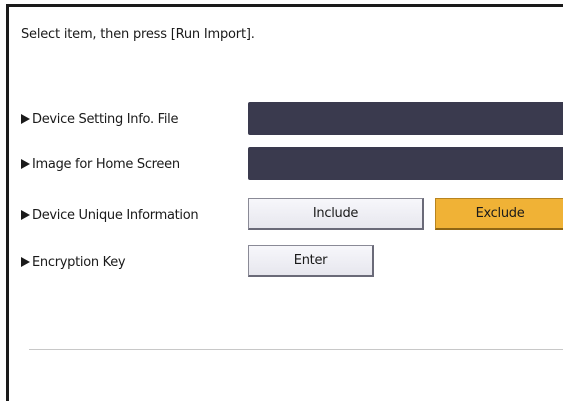 Image resolution: width=563 pixels, height=401 pixels. Describe the element at coordinates (336, 214) in the screenshot. I see `include-button: Include` at that location.